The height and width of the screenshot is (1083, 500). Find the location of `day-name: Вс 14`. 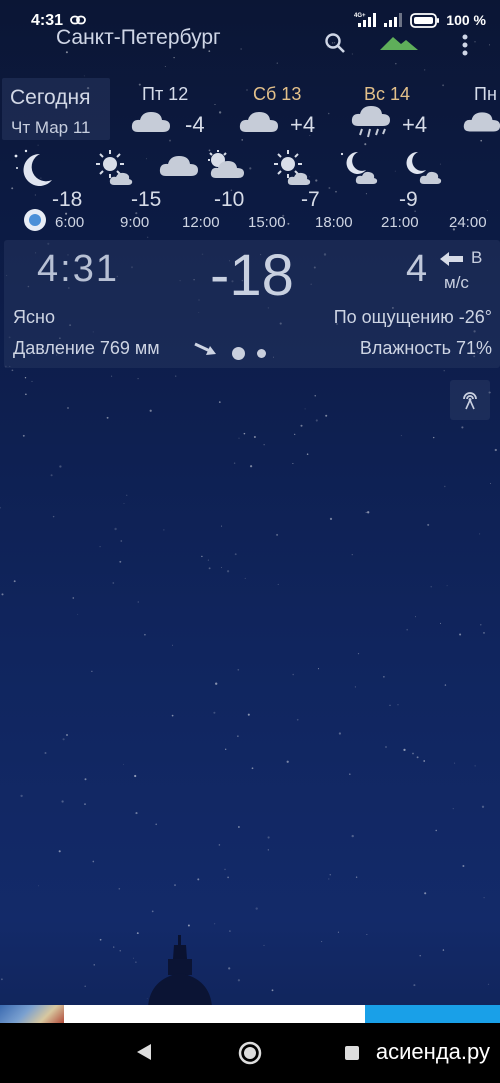

day-name: Вс 14 is located at coordinates (387, 94).